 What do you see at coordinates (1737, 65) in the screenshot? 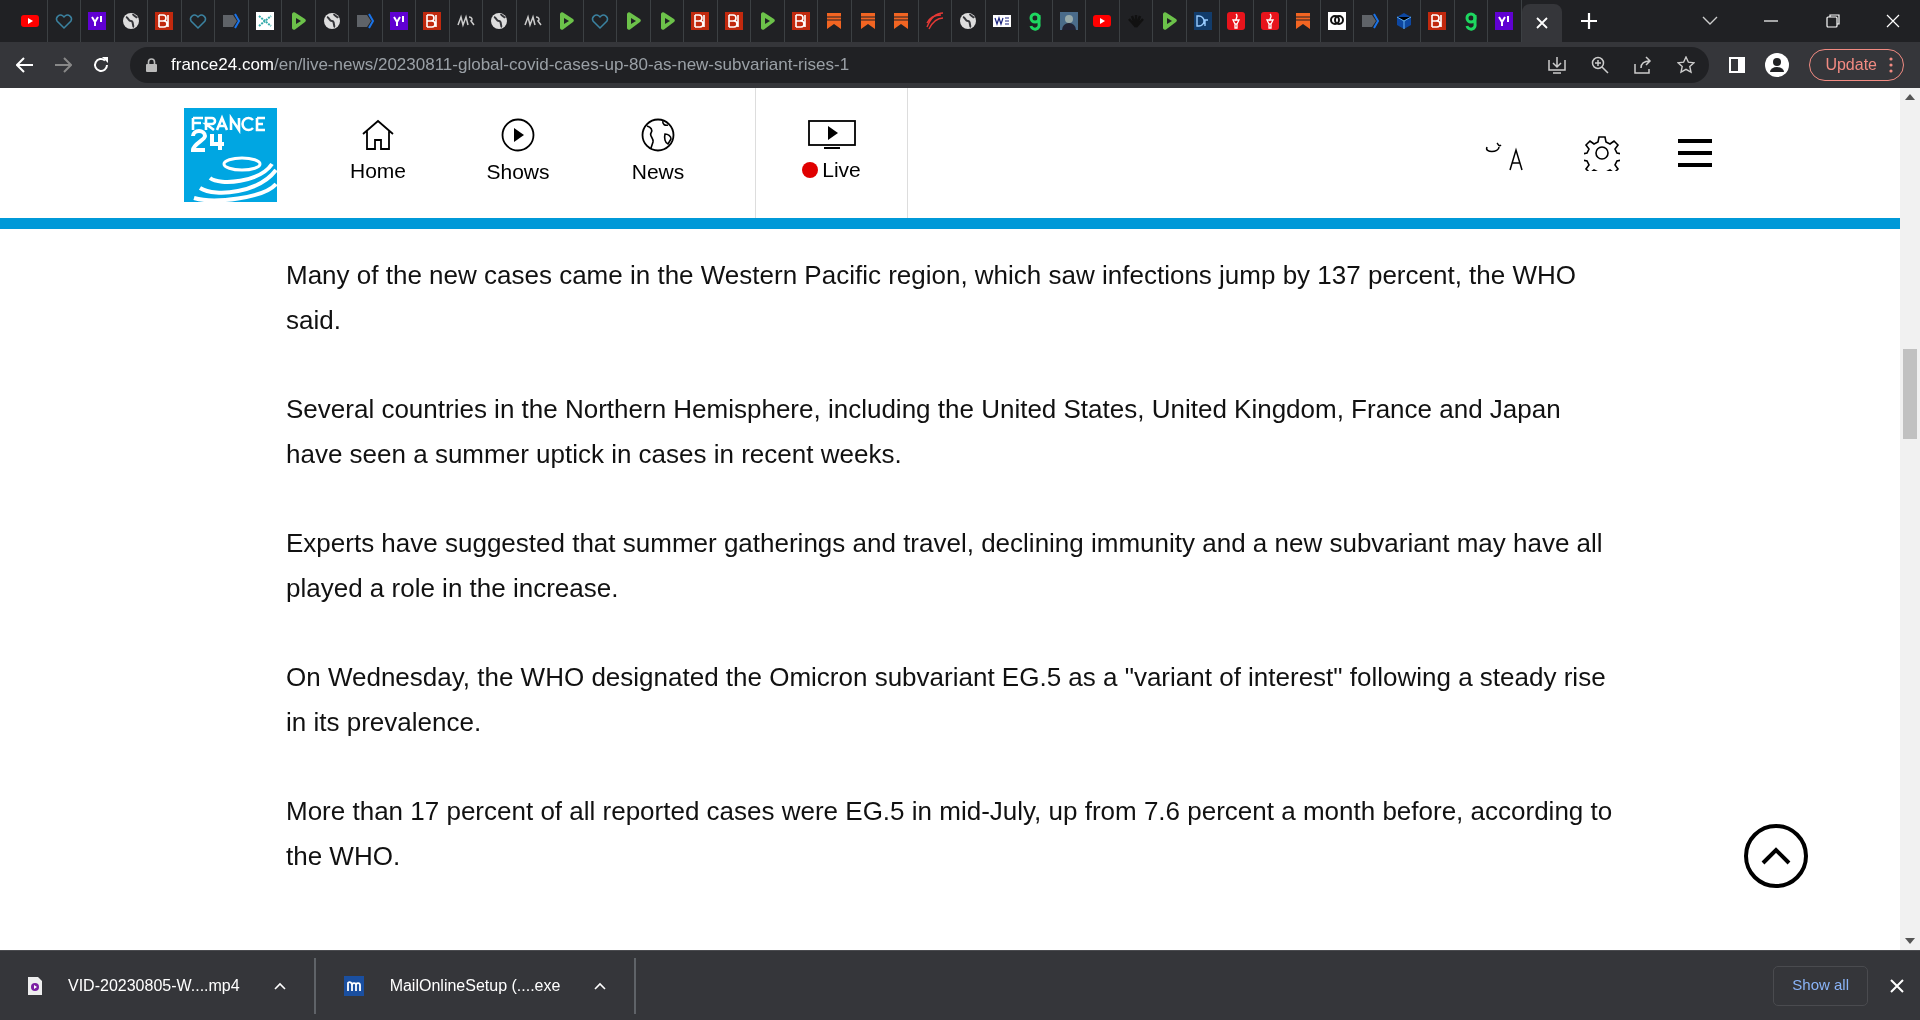
I see `side-panel-icon` at bounding box center [1737, 65].